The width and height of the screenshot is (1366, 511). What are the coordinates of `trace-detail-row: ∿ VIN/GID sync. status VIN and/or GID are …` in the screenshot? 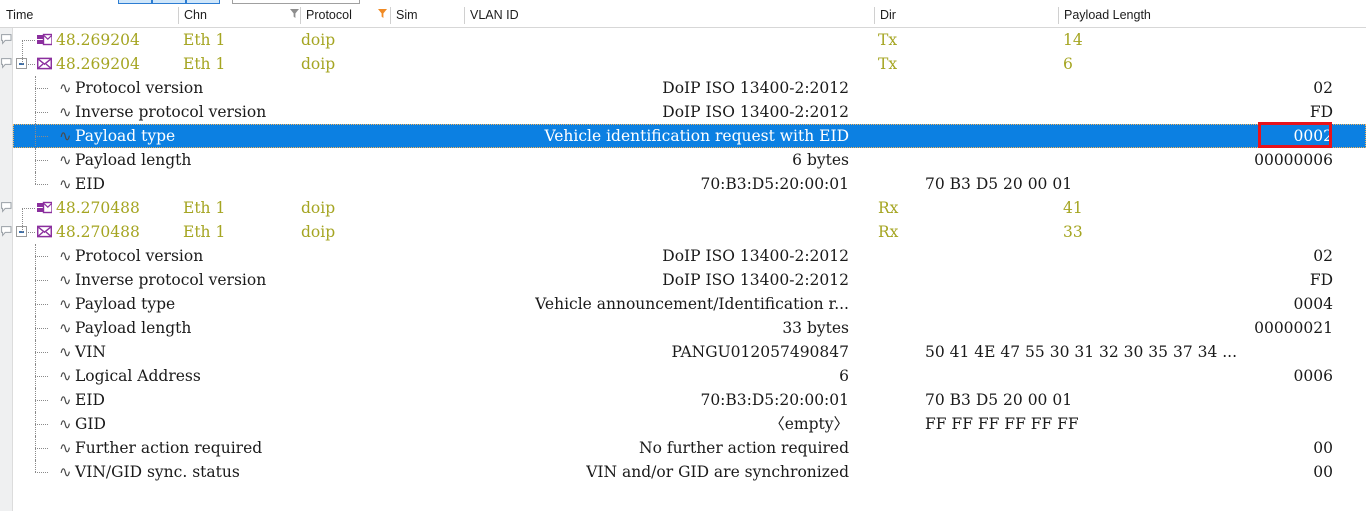 It's located at (689, 472).